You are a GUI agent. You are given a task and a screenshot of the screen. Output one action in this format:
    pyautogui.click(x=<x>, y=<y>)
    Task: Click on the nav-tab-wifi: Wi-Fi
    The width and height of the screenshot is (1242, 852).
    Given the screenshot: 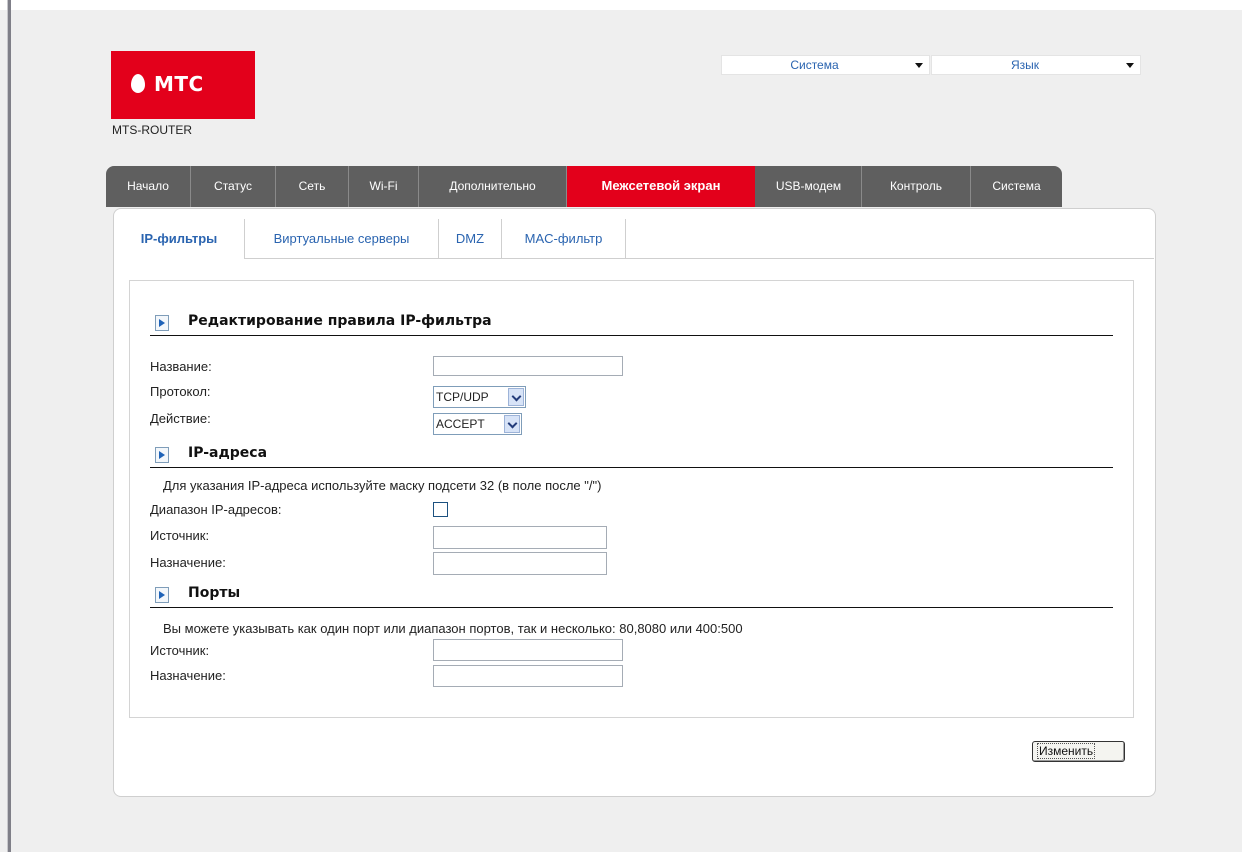 What is the action you would take?
    pyautogui.click(x=384, y=186)
    